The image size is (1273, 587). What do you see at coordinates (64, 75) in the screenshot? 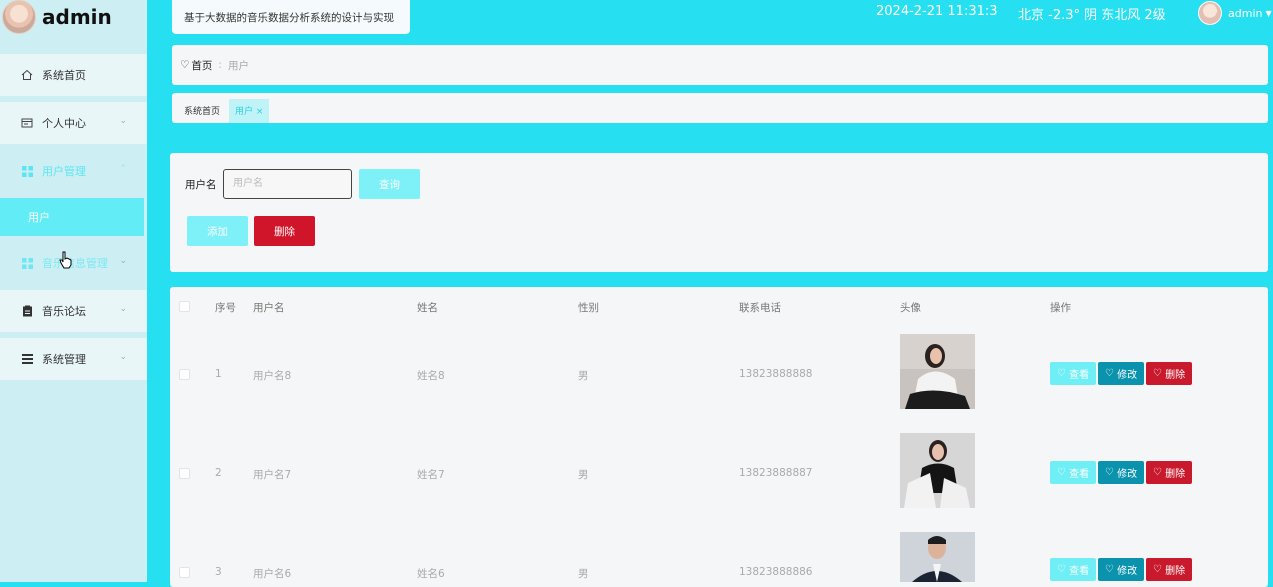
I see `sidebar-item-label: 系统首页` at bounding box center [64, 75].